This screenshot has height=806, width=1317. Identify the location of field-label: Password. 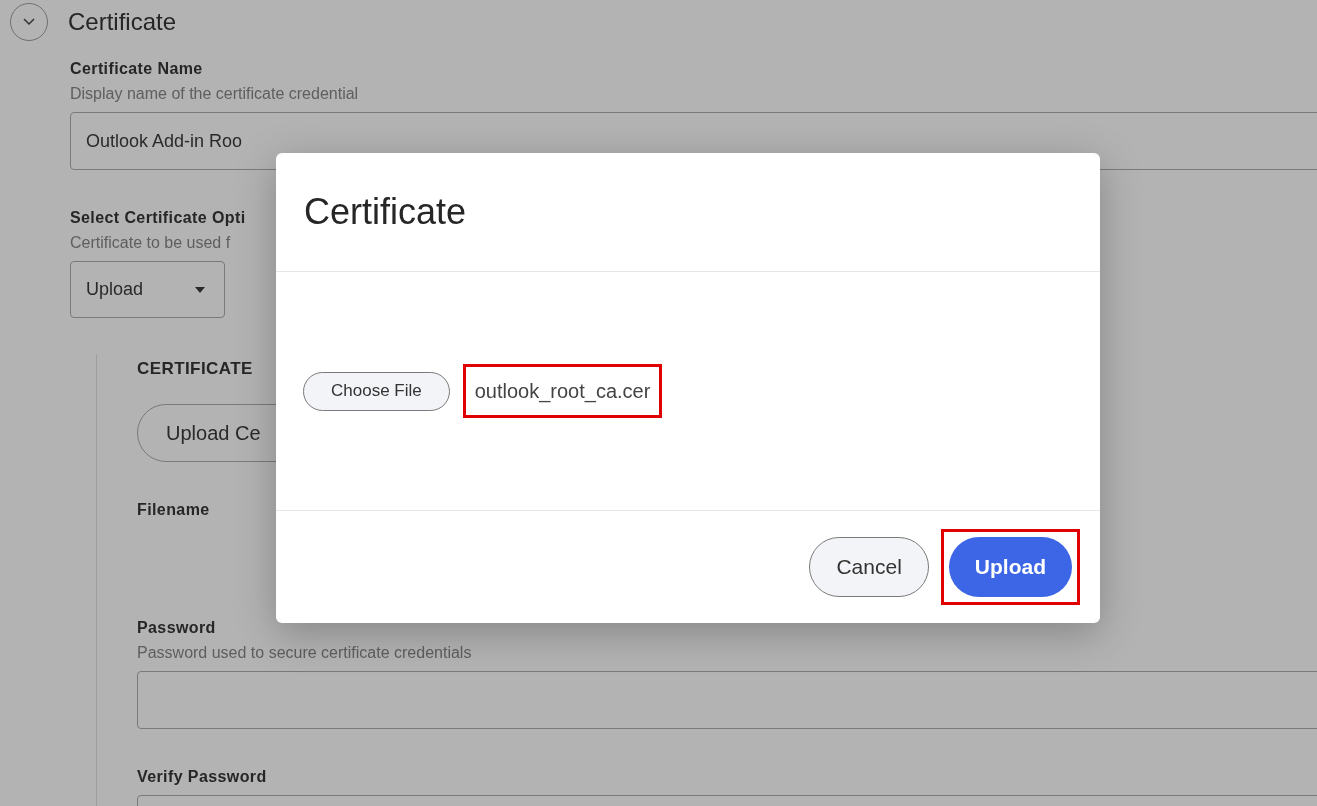
(176, 627).